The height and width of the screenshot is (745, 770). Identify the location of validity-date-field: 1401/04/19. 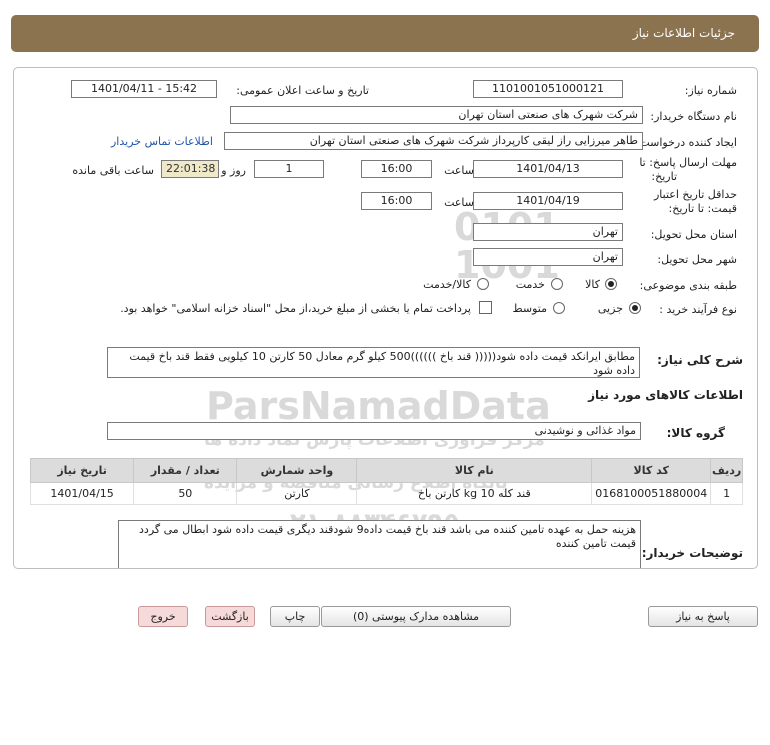
(548, 201).